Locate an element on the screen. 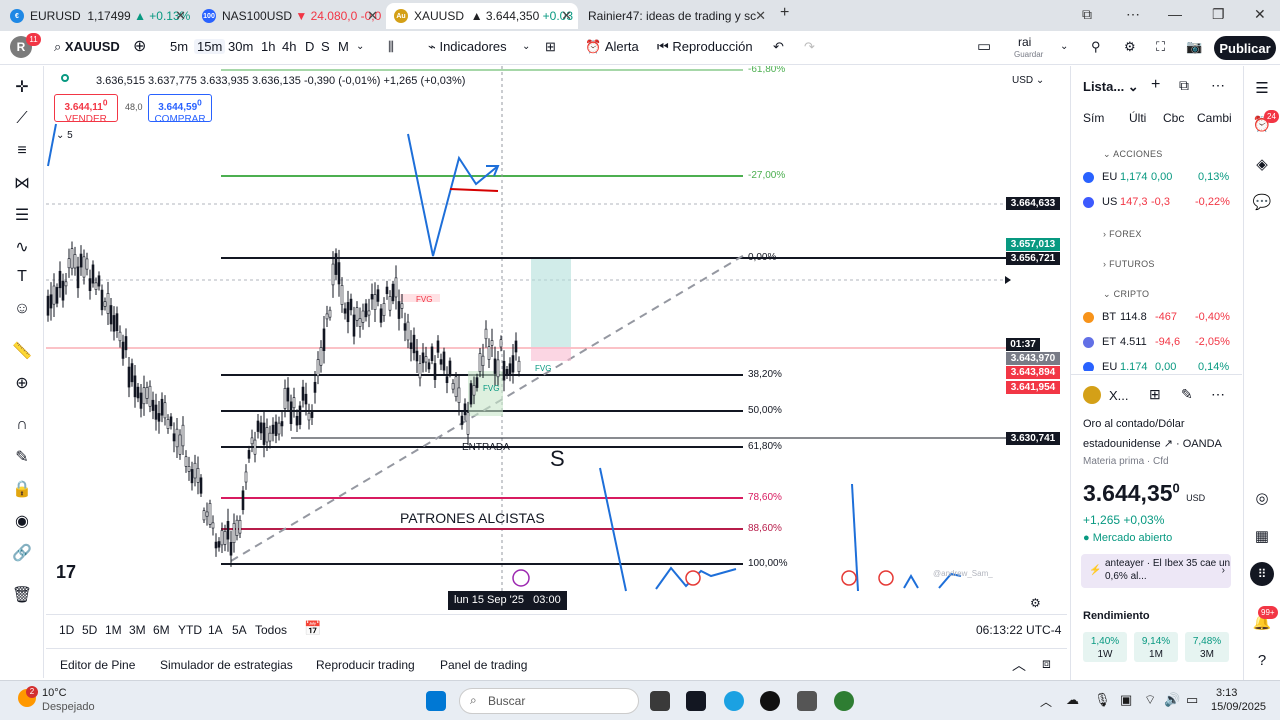  zoom-in-icon: ⊕ is located at coordinates (22, 383).